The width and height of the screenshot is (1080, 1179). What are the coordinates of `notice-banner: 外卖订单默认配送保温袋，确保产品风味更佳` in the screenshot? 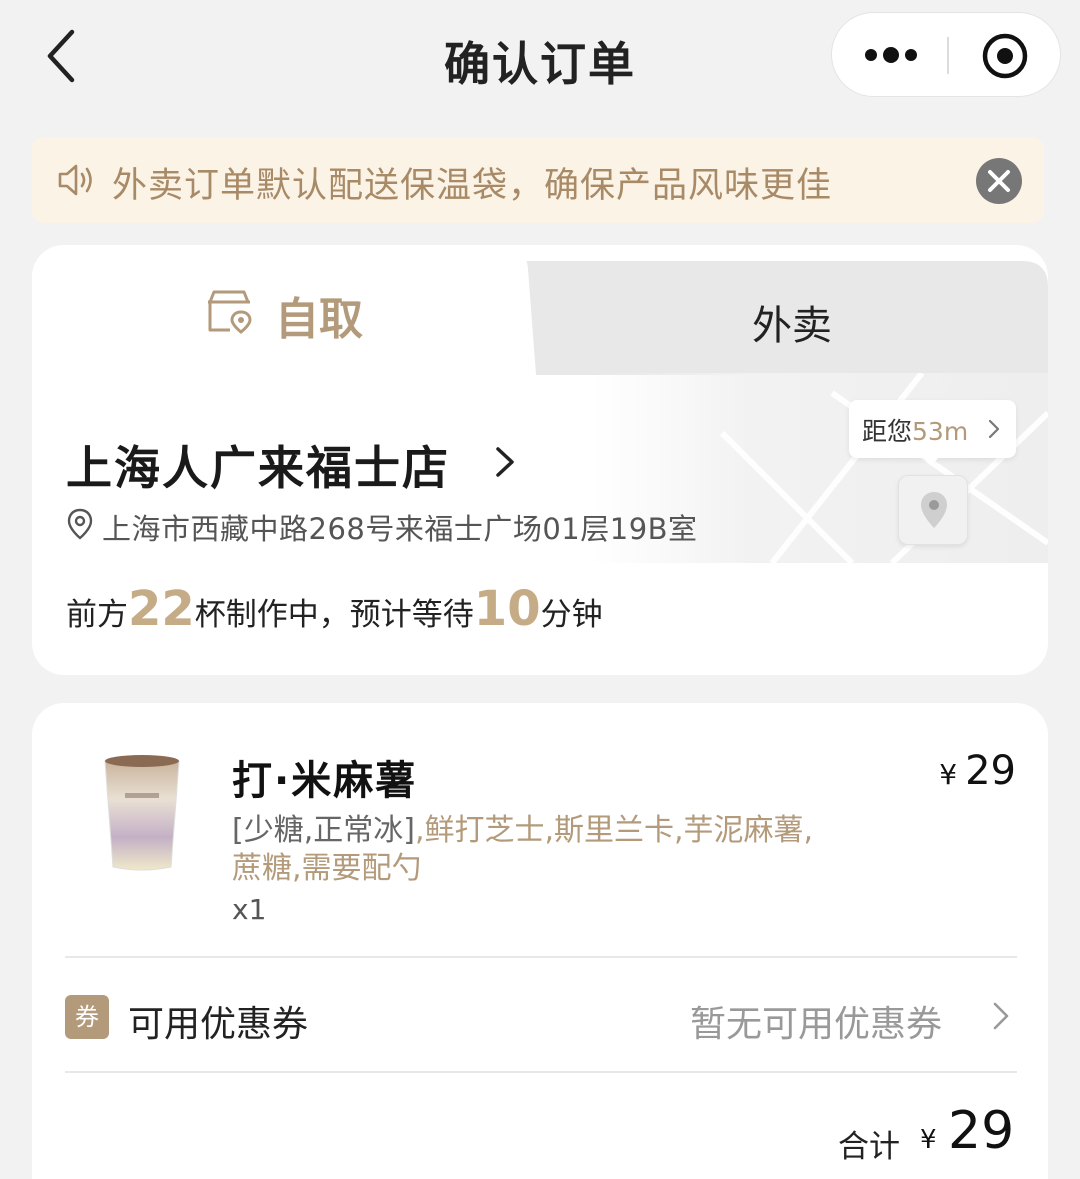 It's located at (538, 180).